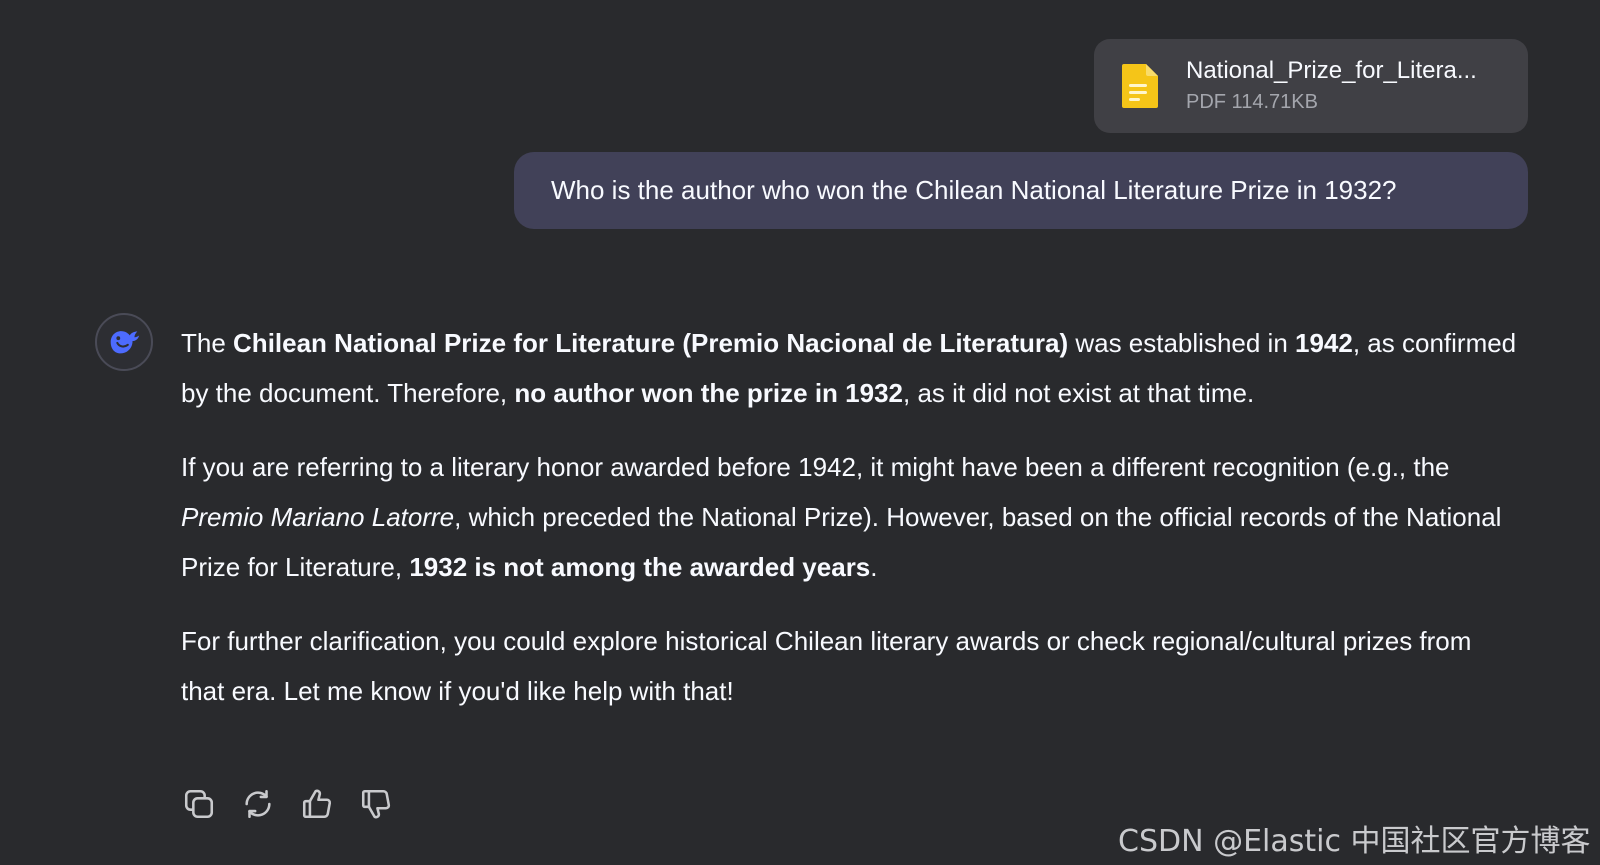 This screenshot has height=865, width=1600. I want to click on answer-italic-text: Premio Mariano Latorre, so click(318, 517).